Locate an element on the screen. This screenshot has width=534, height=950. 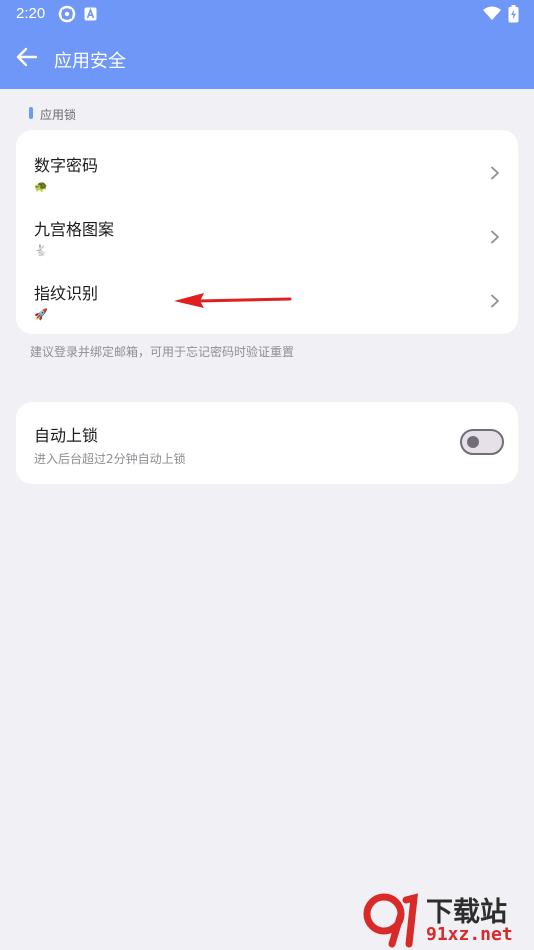
rabbit-icon: 🐇 is located at coordinates (41, 250).